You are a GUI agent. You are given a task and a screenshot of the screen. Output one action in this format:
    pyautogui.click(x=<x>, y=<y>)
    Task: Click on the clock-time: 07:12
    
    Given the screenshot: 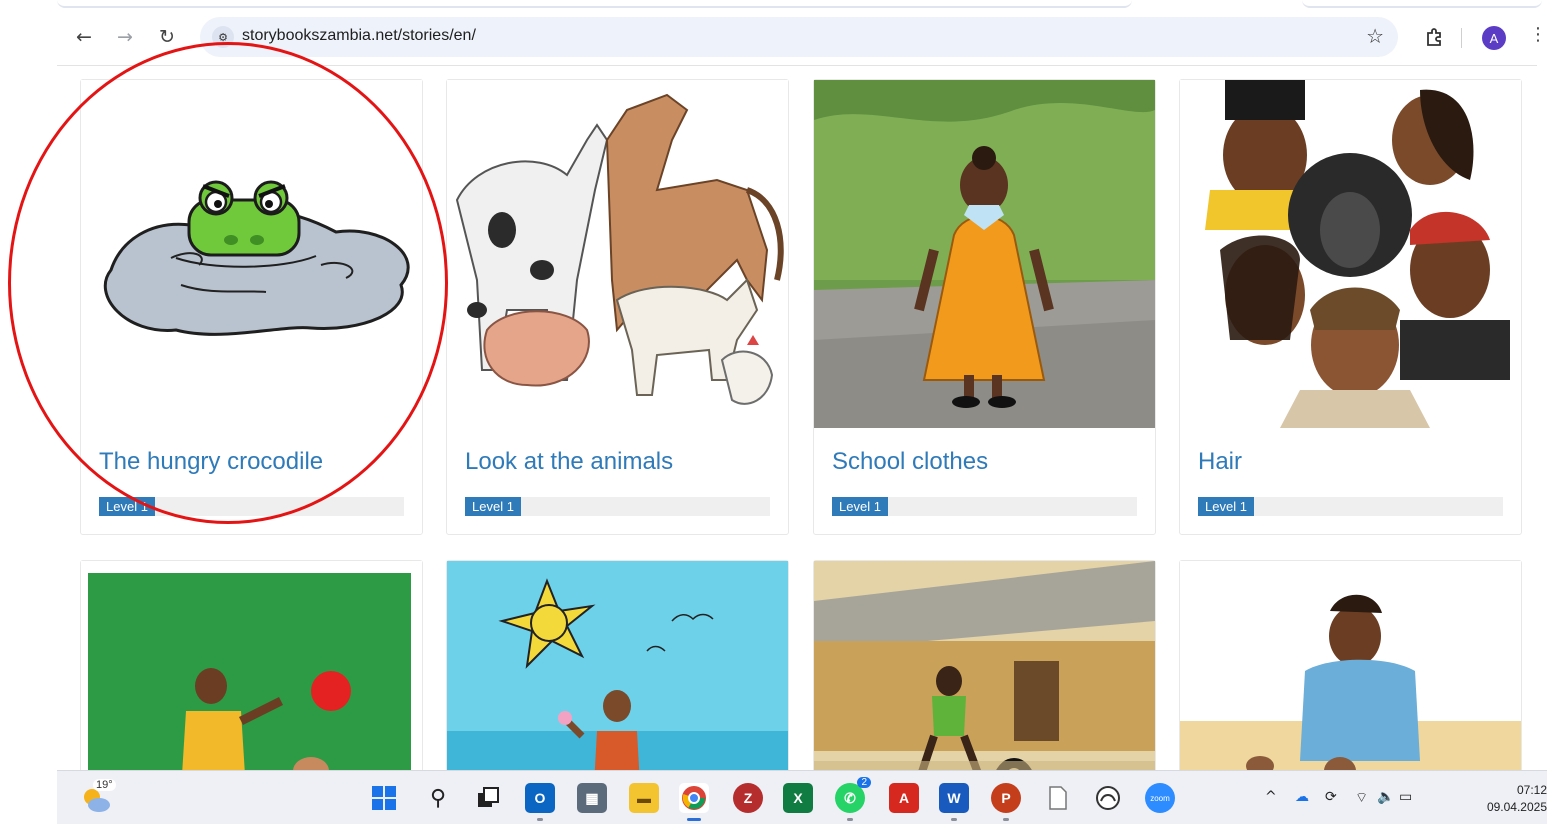 What is the action you would take?
    pyautogui.click(x=1531, y=790)
    